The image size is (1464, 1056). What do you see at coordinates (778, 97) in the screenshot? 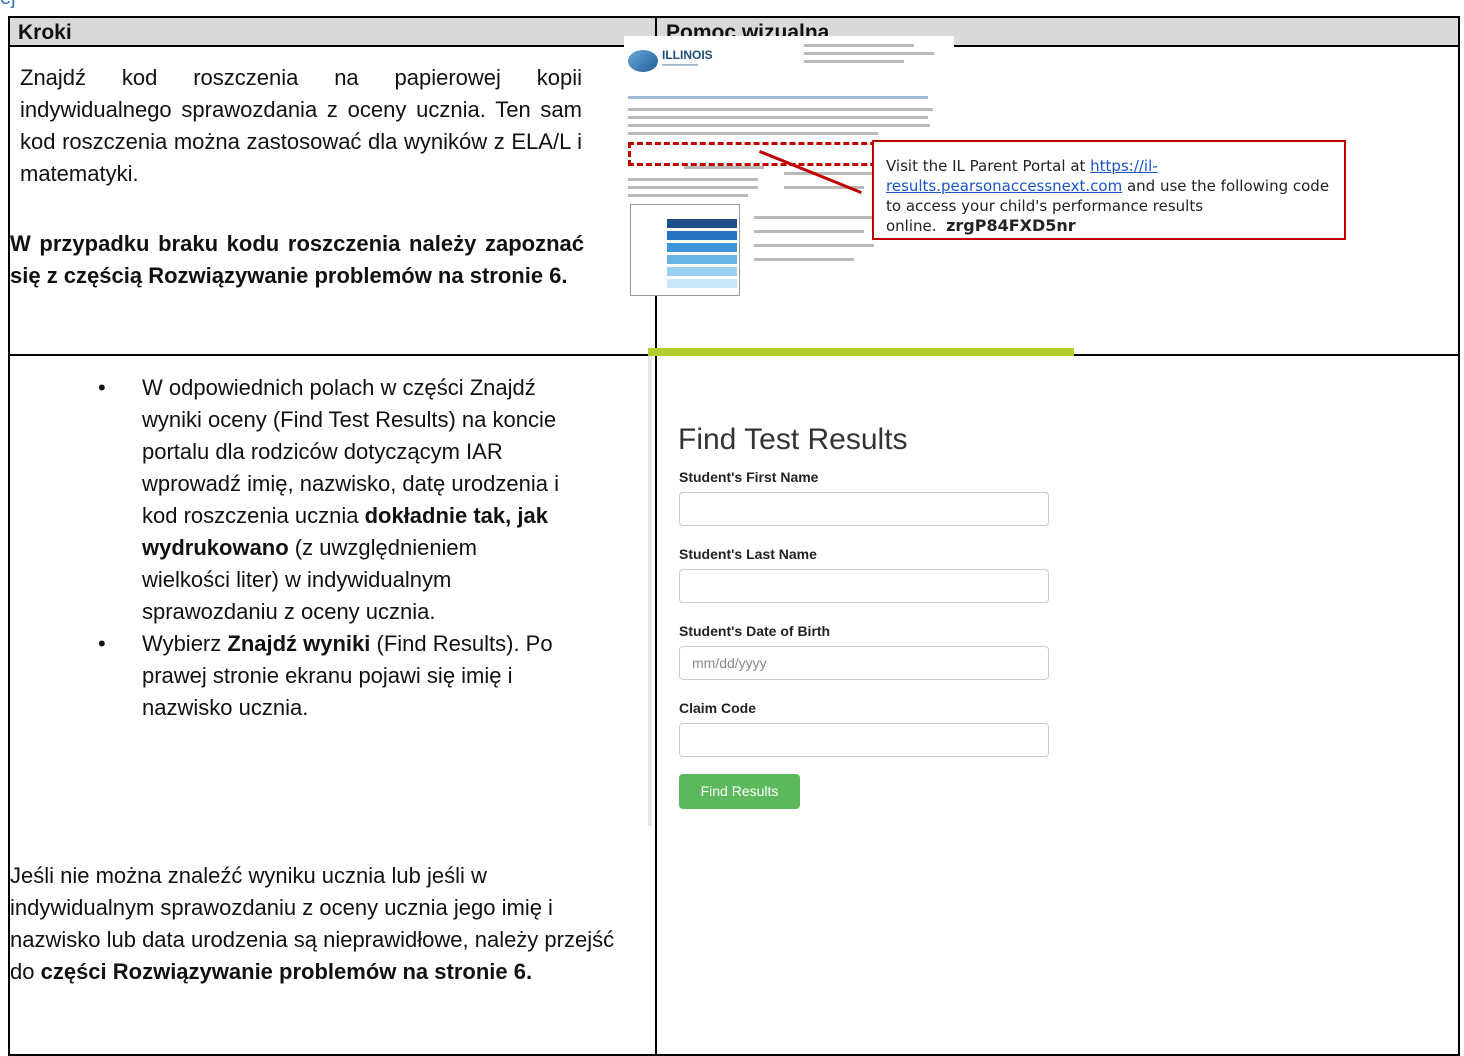
I see `report-title-line` at bounding box center [778, 97].